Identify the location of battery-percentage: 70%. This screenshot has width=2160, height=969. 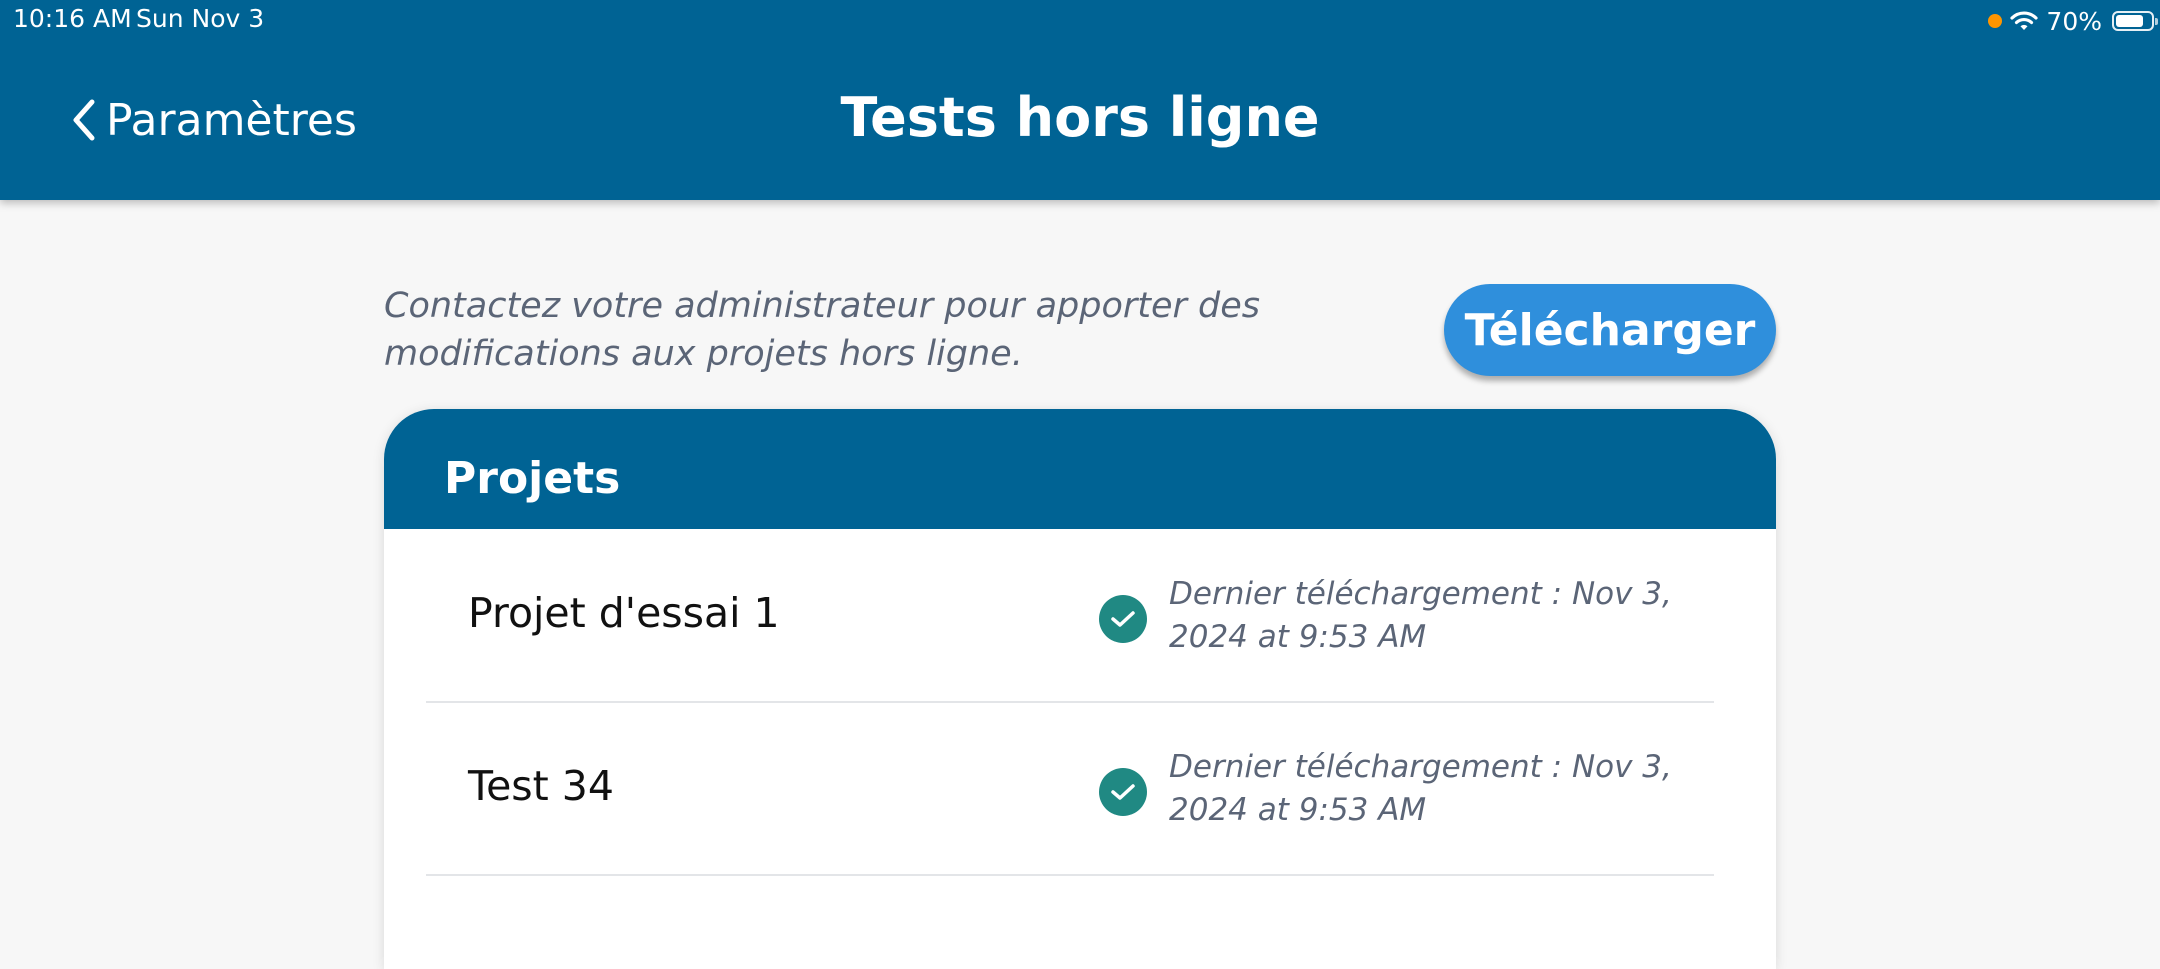
(2074, 21).